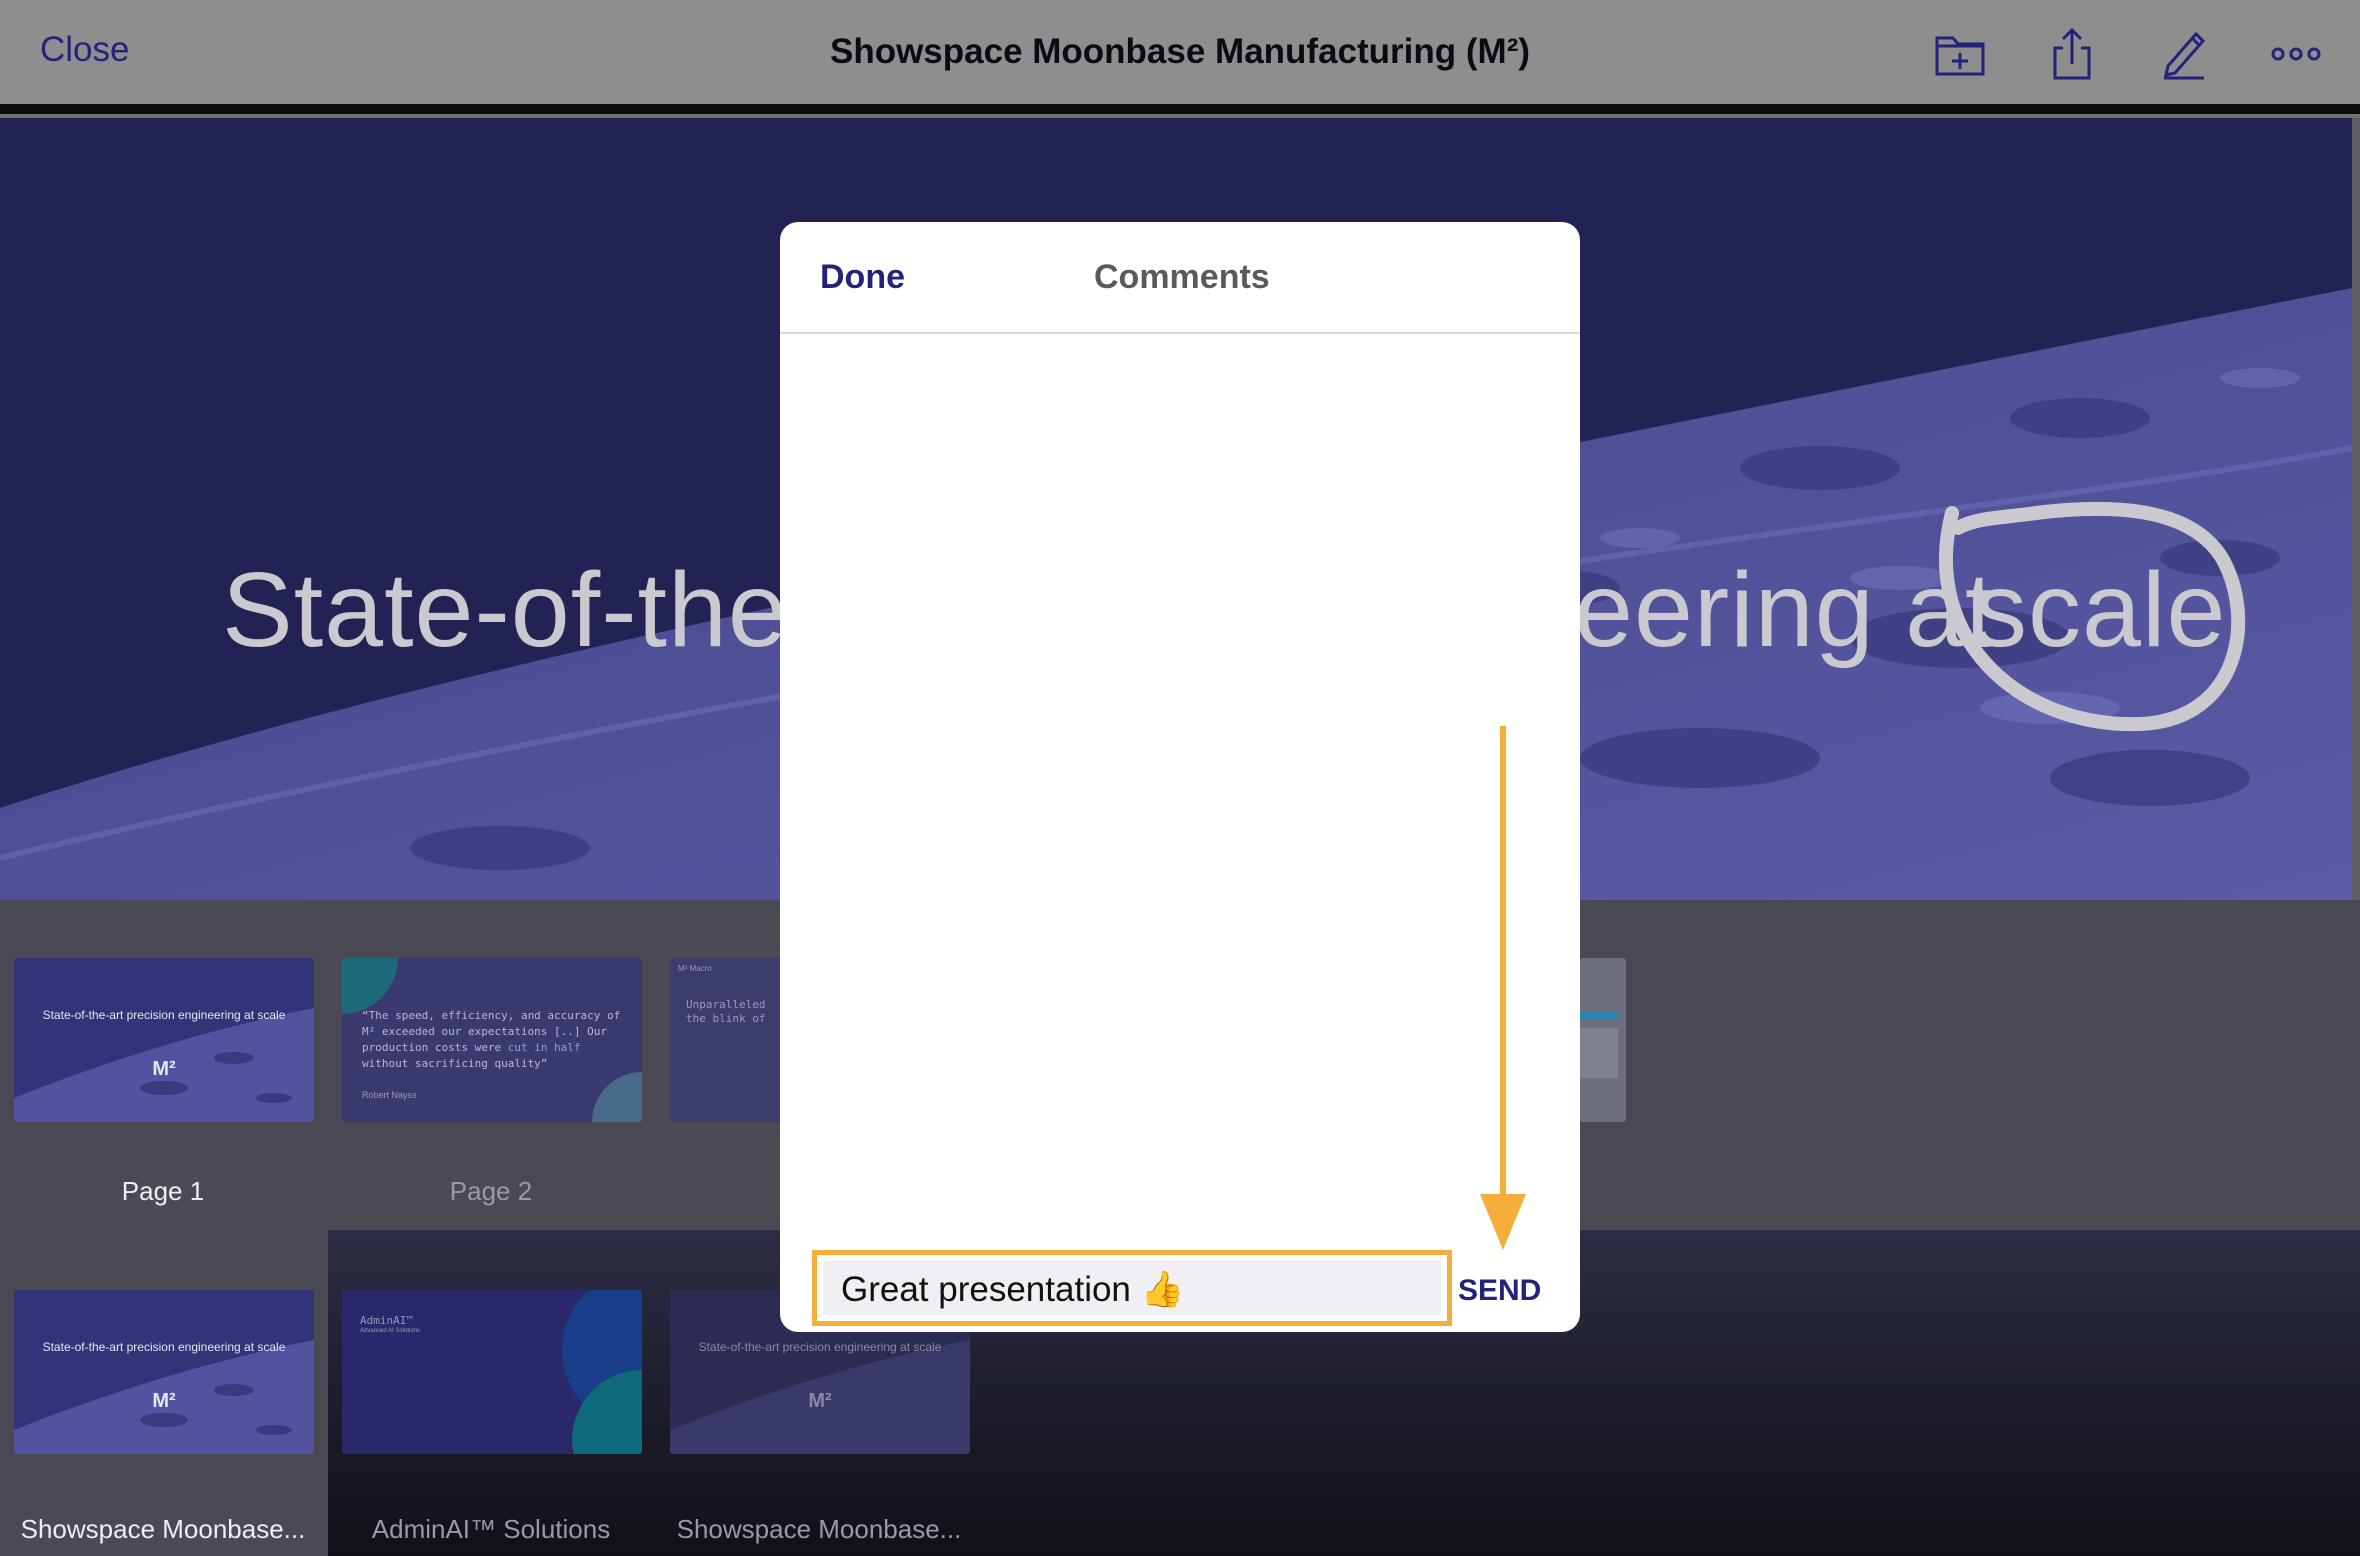 This screenshot has width=2360, height=1556. Describe the element at coordinates (2356, 509) in the screenshot. I see `slide-scroll-edge` at that location.